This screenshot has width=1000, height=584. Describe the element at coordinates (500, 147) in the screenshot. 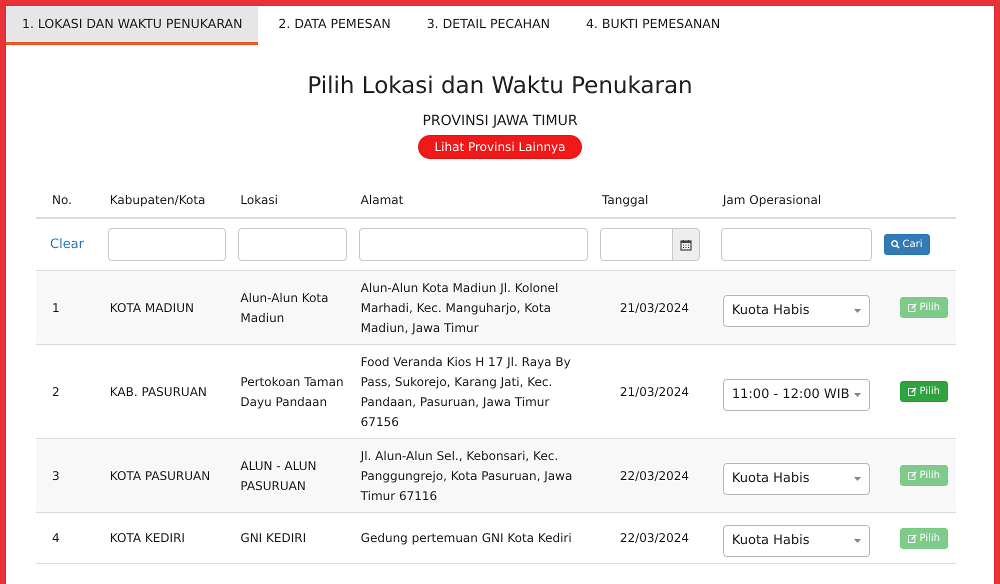

I see `other-provinces-button: Lihat Provinsi Lainnya` at that location.